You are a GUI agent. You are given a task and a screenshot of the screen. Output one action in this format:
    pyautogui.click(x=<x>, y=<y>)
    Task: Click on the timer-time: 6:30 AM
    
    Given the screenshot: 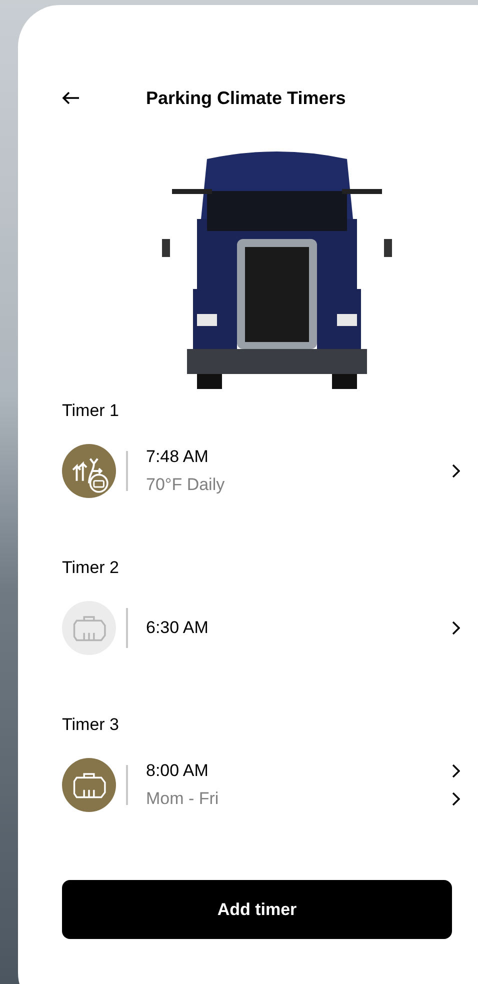 What is the action you would take?
    pyautogui.click(x=178, y=628)
    